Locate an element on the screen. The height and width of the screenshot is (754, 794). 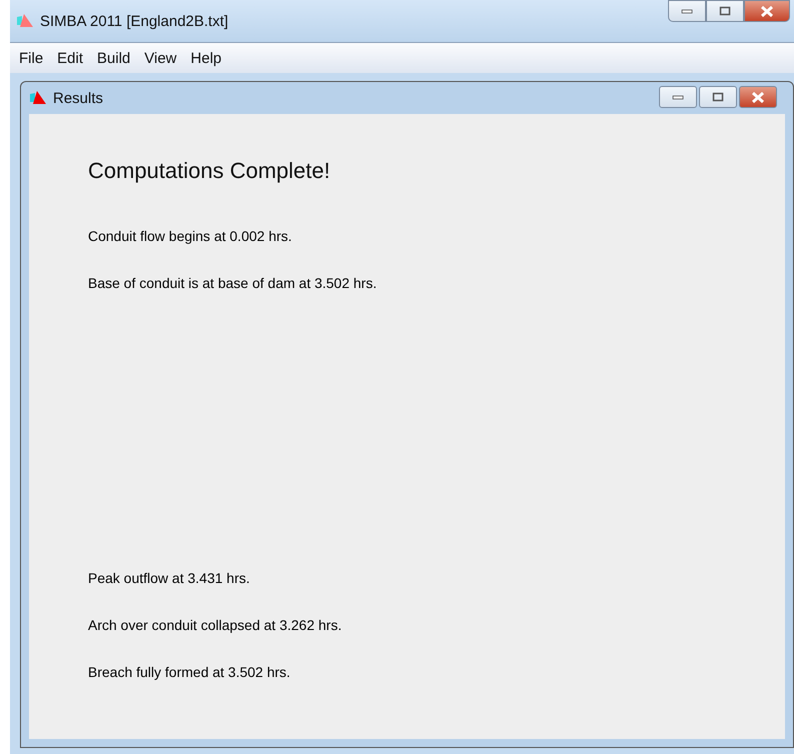
result-message: Base of conduit is at base of dam at 3.502 hrs. is located at coordinates (233, 284).